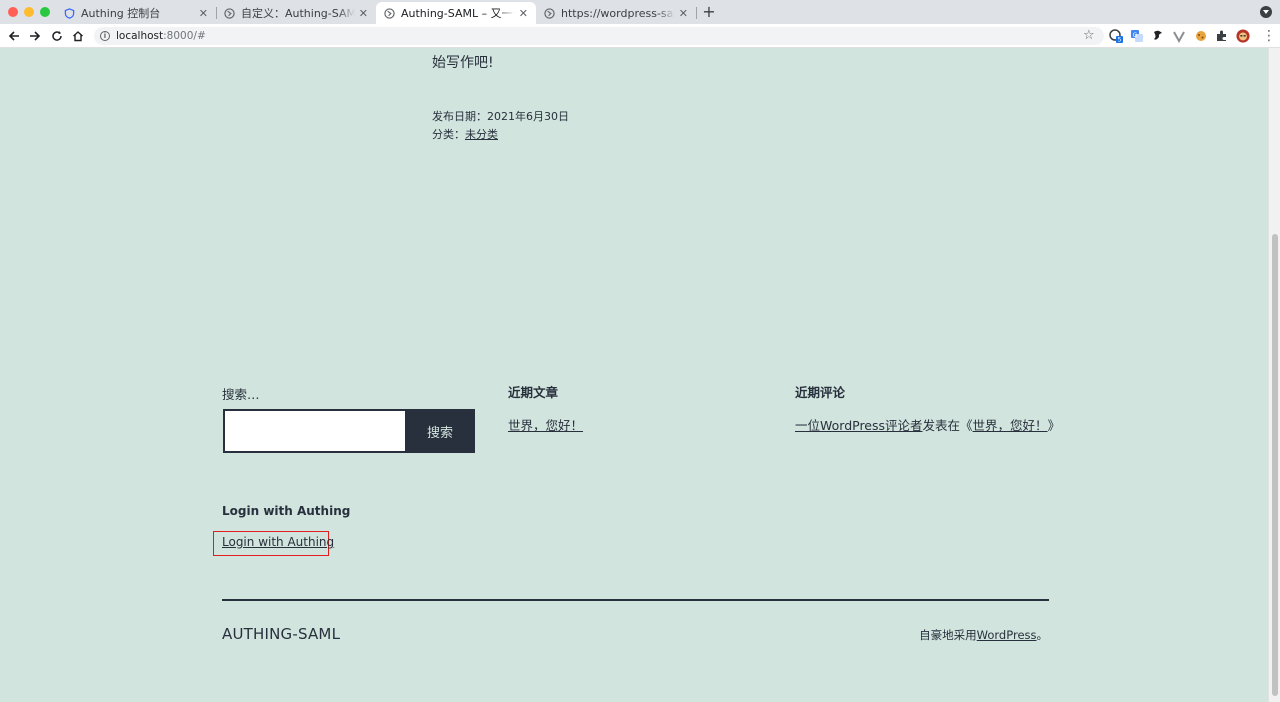 The height and width of the screenshot is (702, 1280). I want to click on arrow-left-icon, so click(13, 36).